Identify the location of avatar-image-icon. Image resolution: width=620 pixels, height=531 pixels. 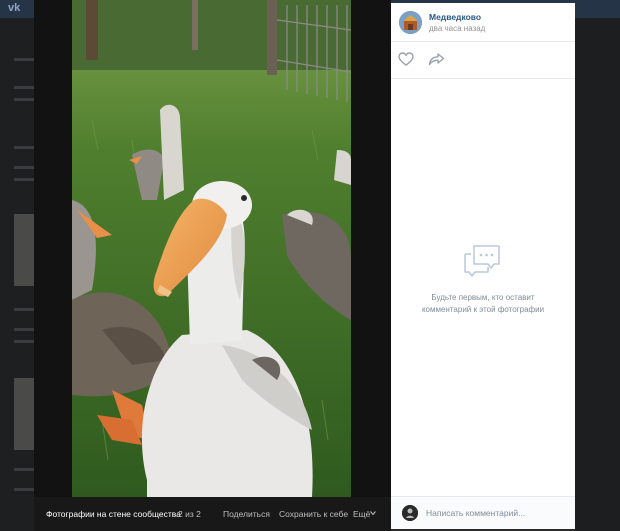
(410, 22).